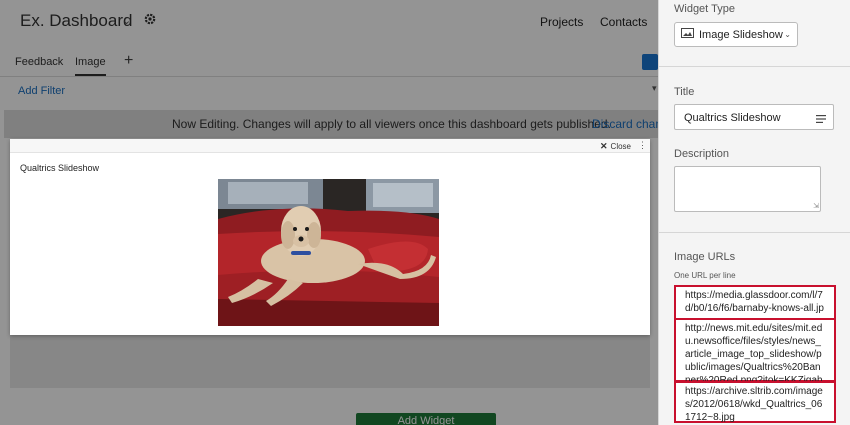  What do you see at coordinates (642, 145) in the screenshot?
I see `more-options-icon: ⋮` at bounding box center [642, 145].